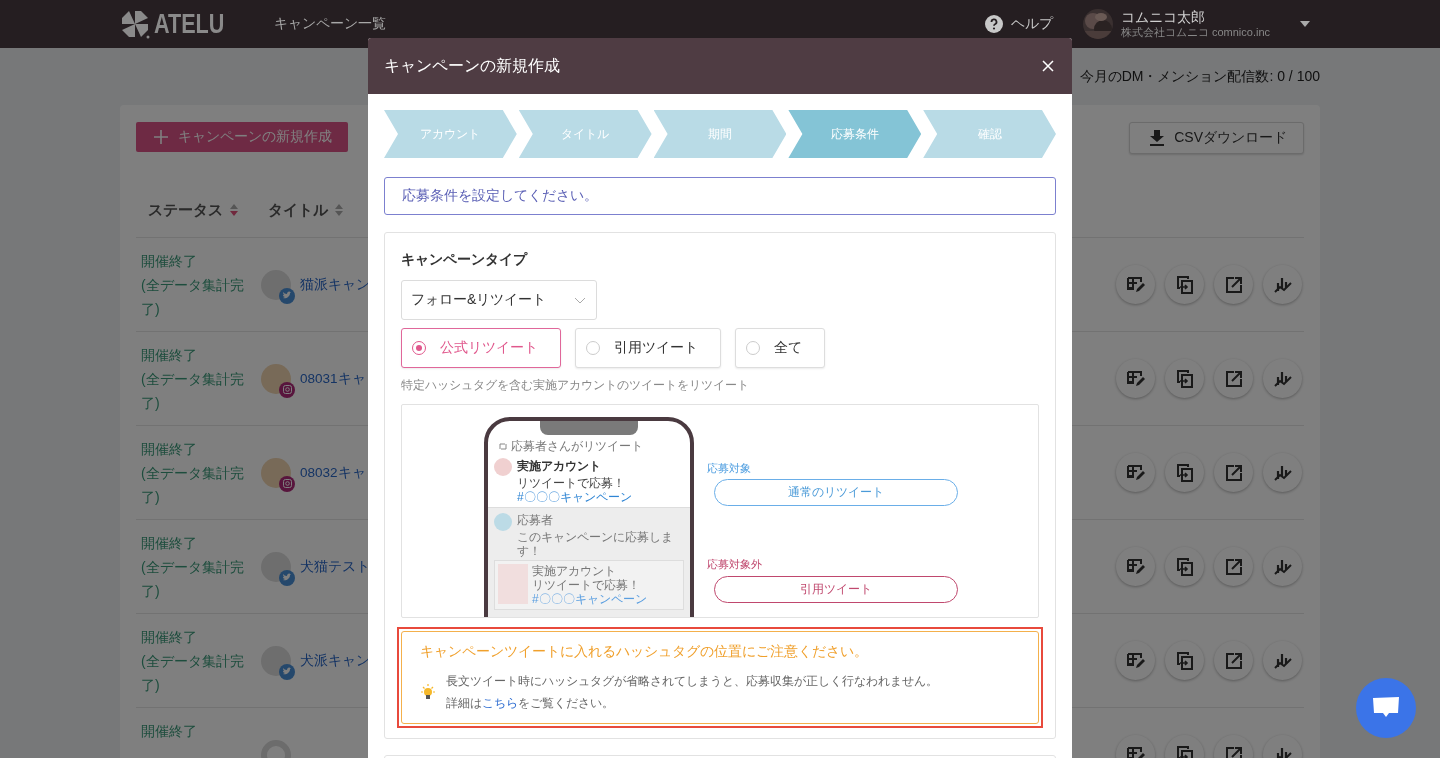  What do you see at coordinates (465, 260) in the screenshot?
I see `field-label: キャンペーンタイプ` at bounding box center [465, 260].